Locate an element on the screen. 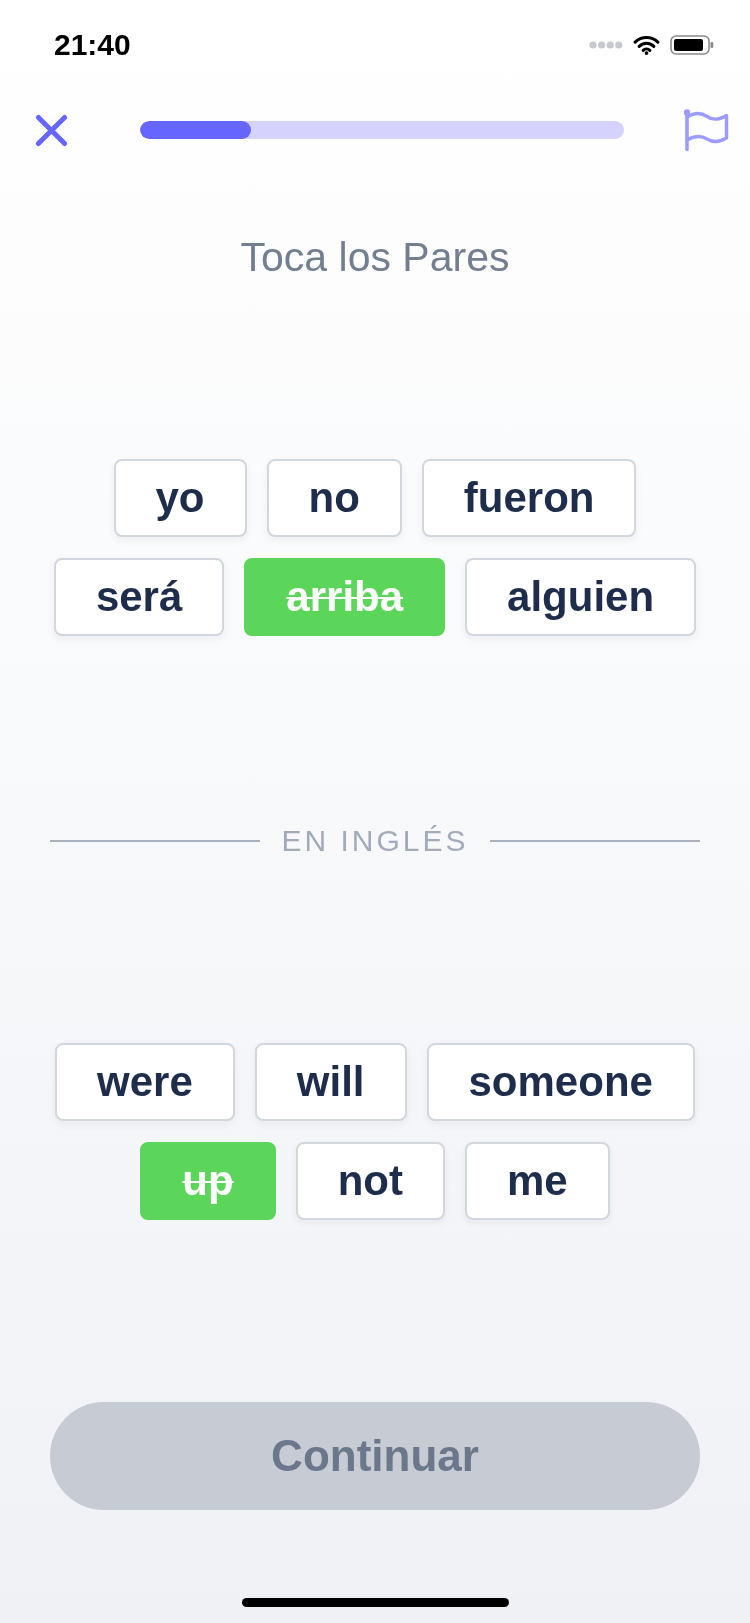 The height and width of the screenshot is (1623, 750). signal-icon is located at coordinates (606, 45).